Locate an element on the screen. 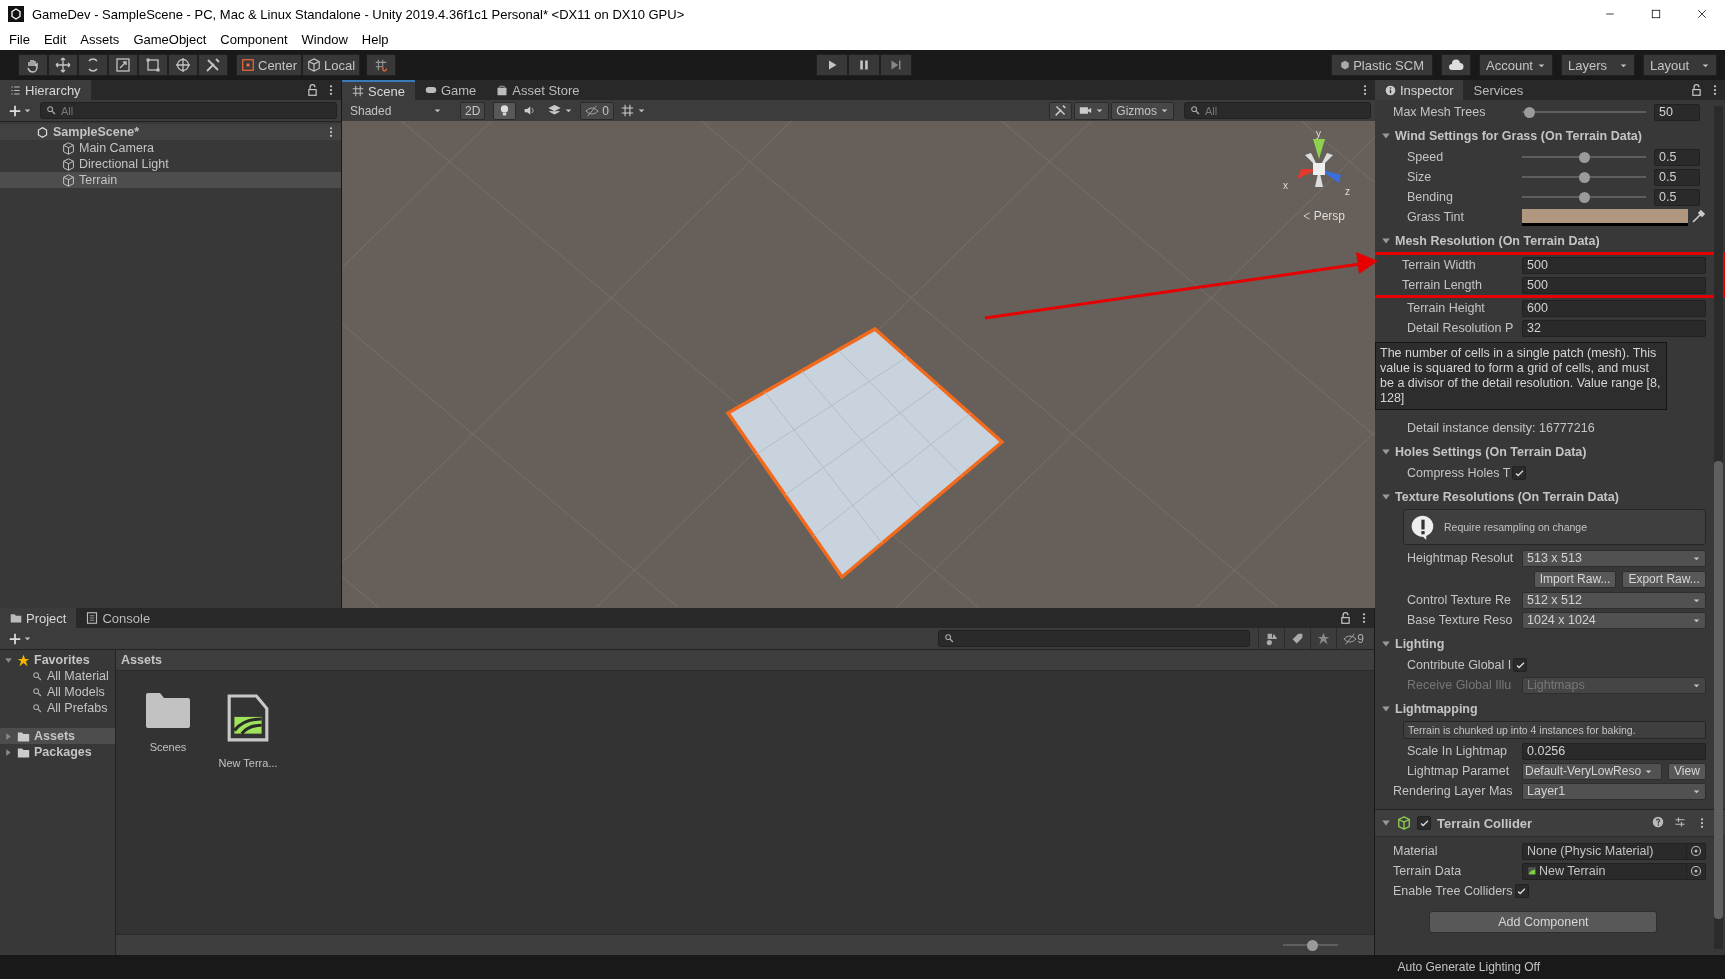  menu-item: GameObject is located at coordinates (170, 39).